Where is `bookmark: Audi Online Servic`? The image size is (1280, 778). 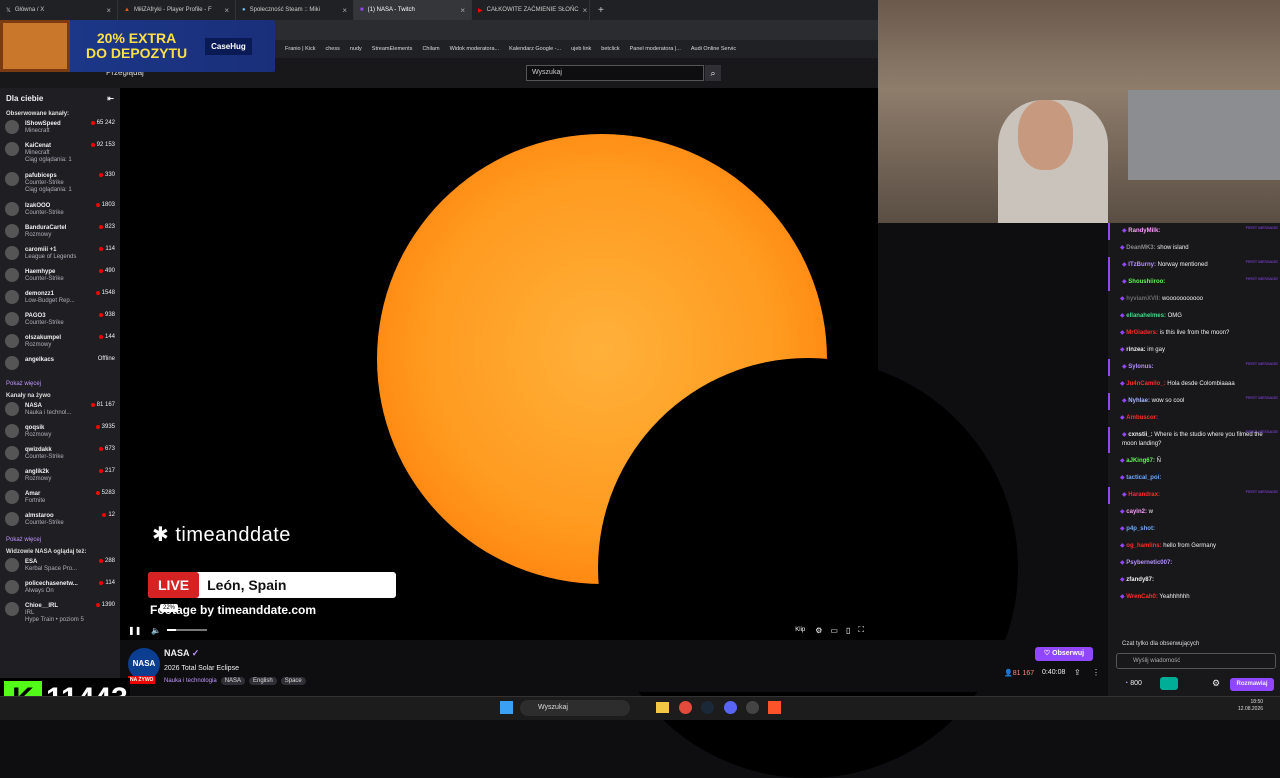
bookmark: Audi Online Servic is located at coordinates (713, 49).